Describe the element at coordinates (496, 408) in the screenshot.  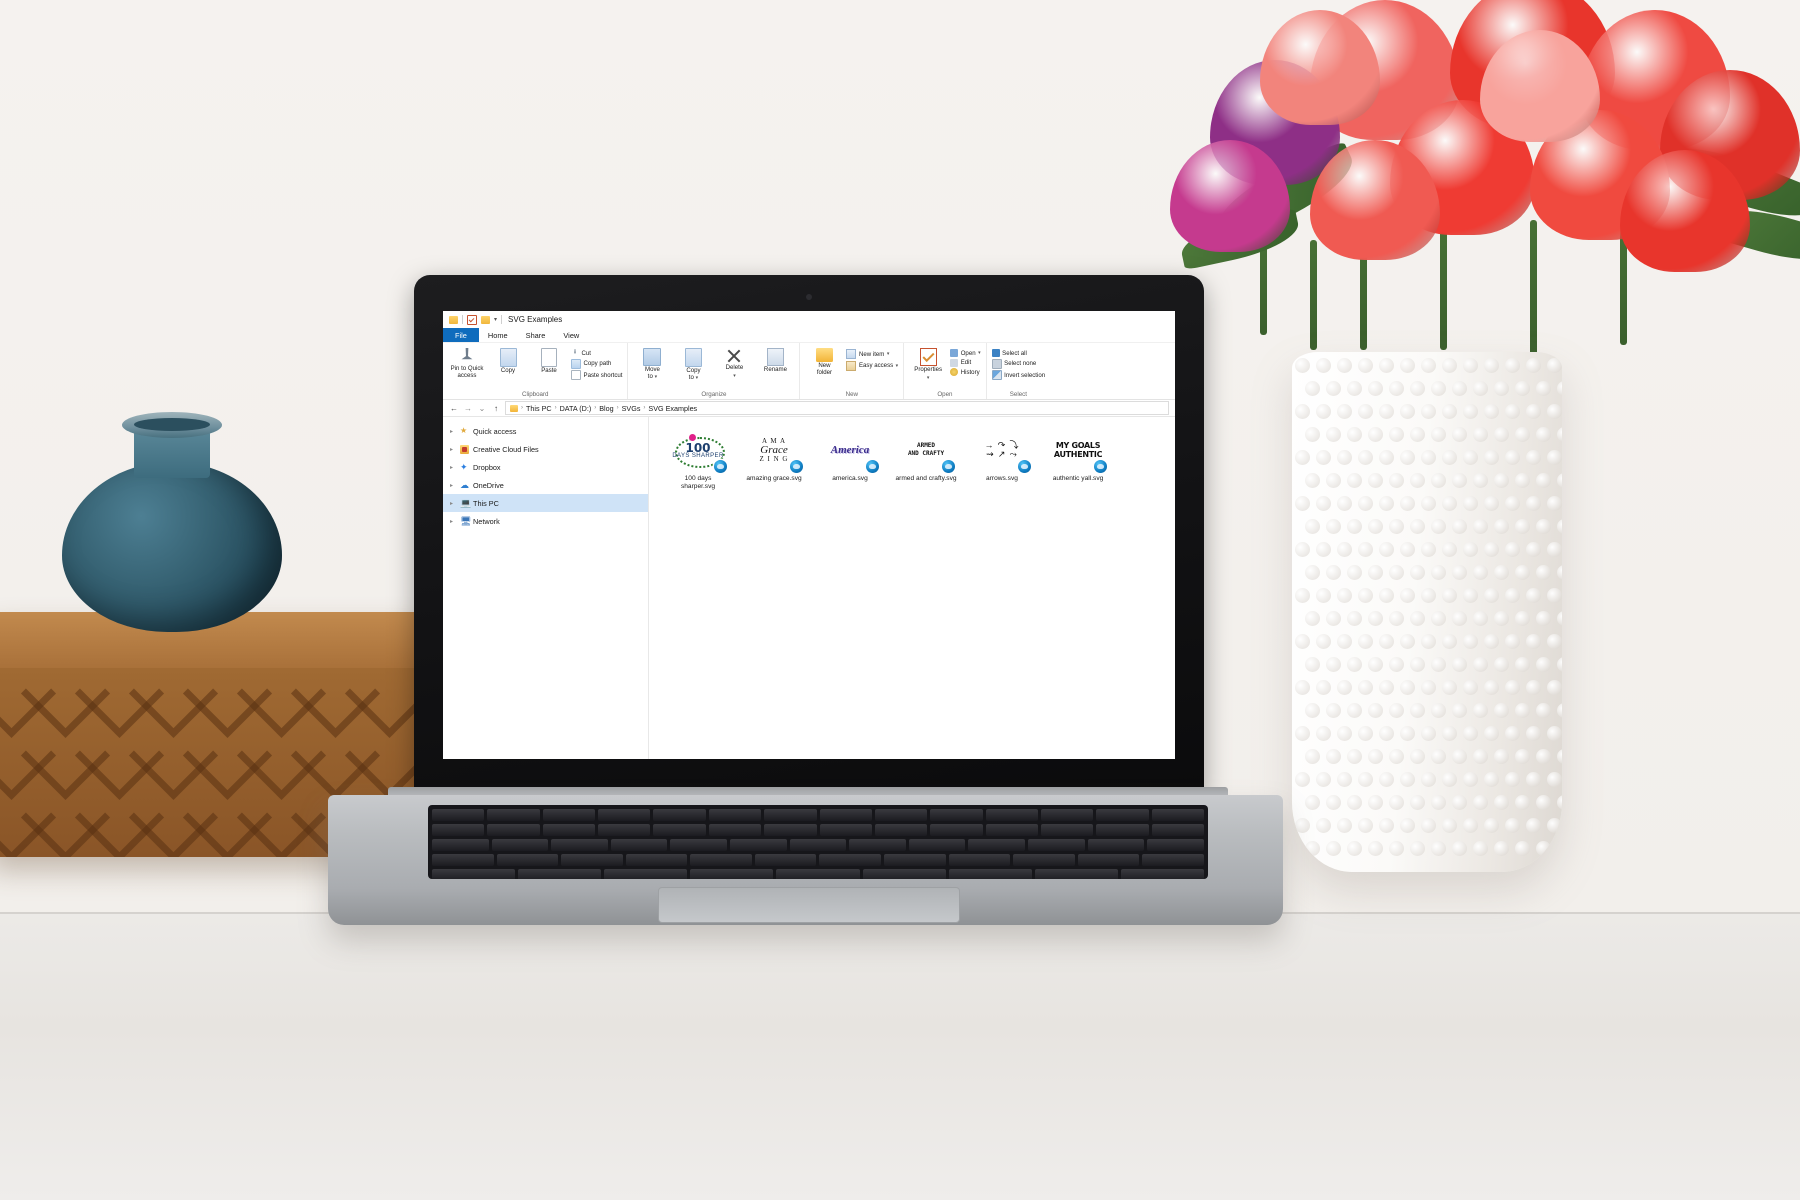
I see `up-button: ↑` at that location.